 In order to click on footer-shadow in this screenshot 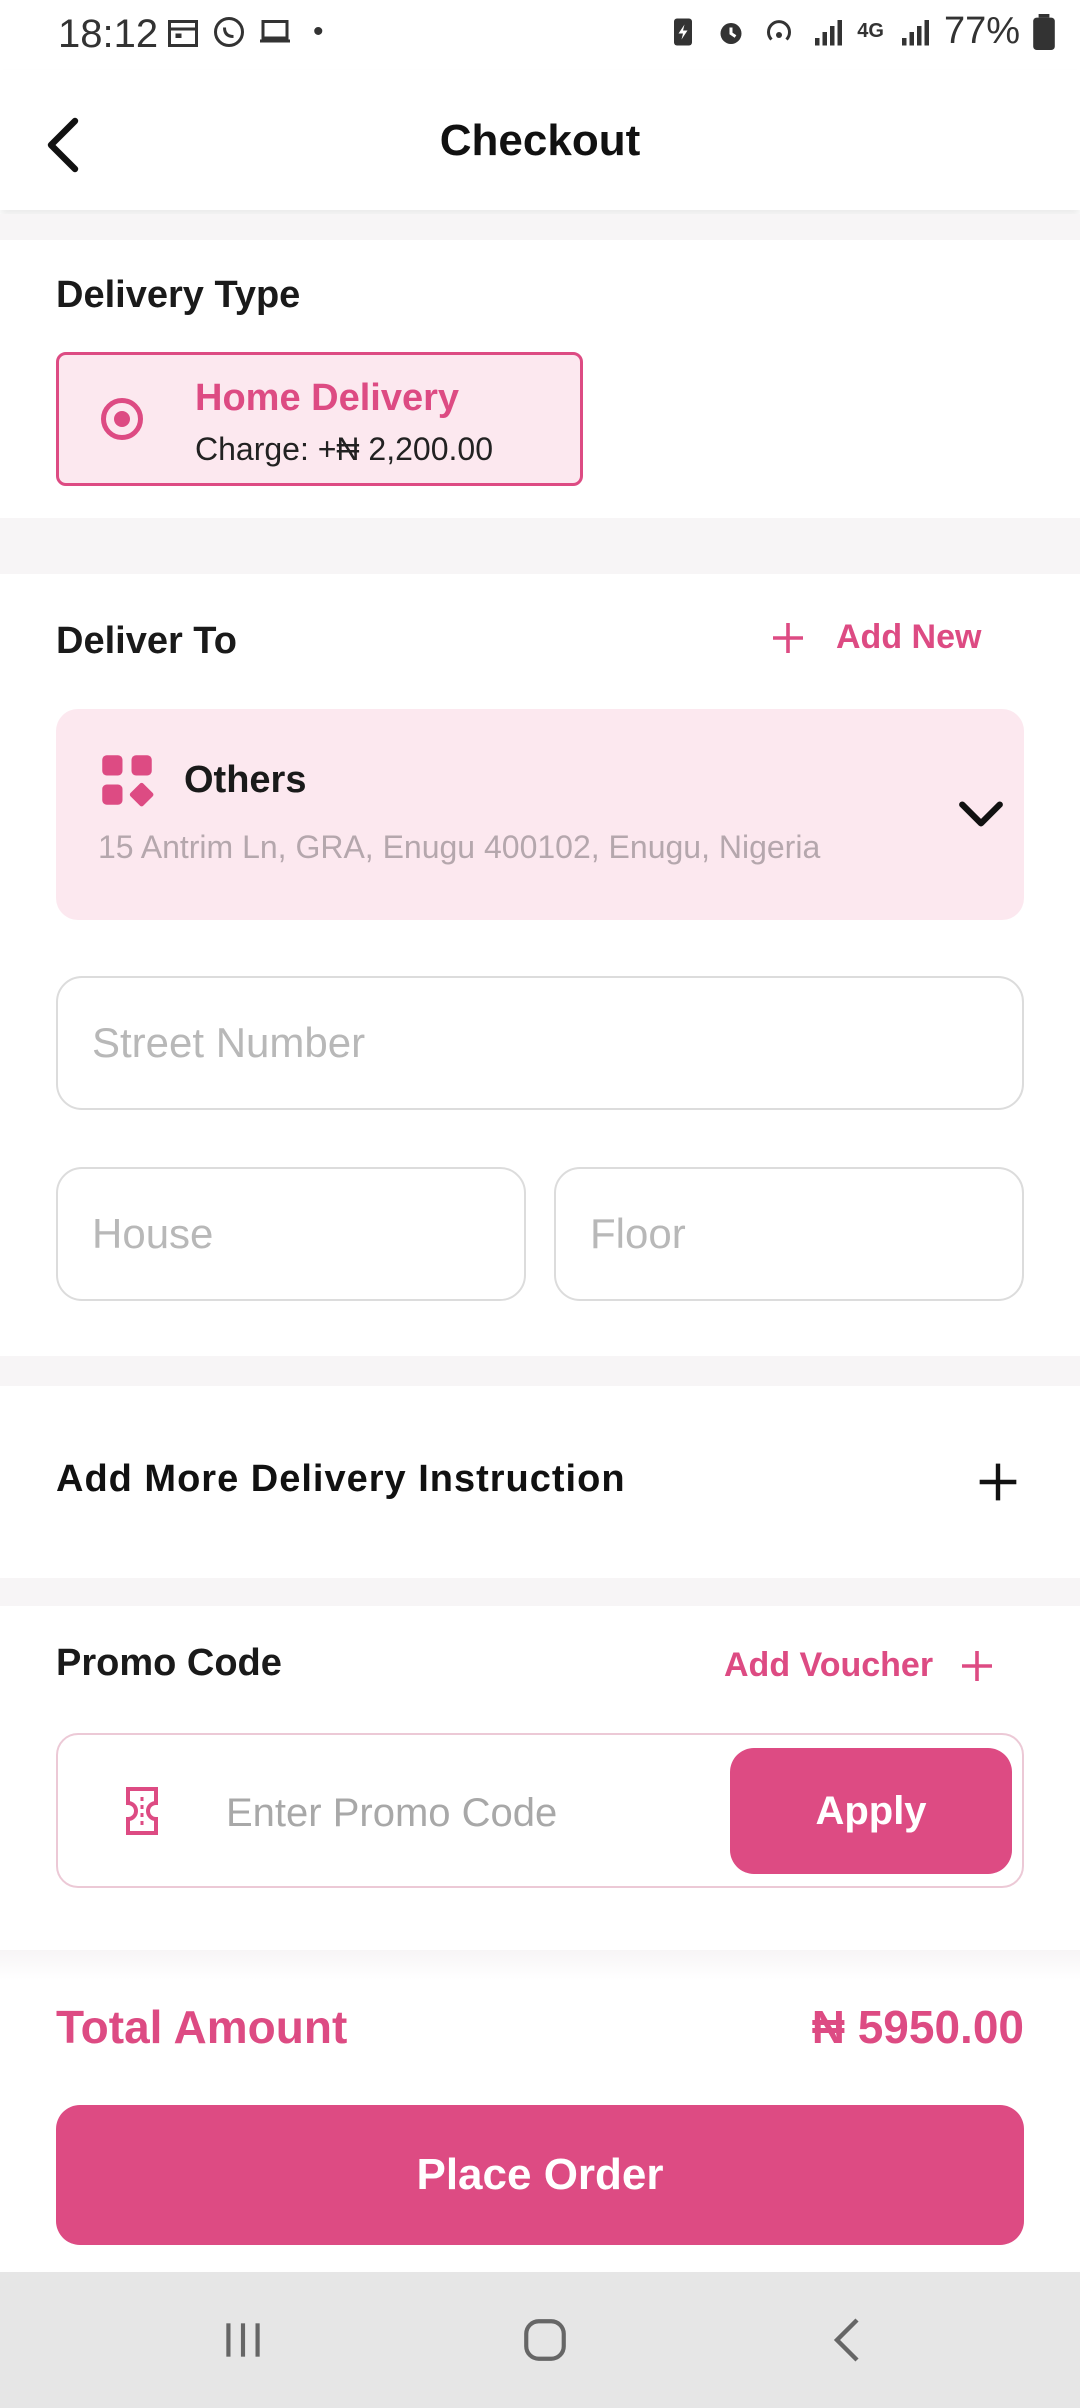, I will do `click(540, 1965)`.